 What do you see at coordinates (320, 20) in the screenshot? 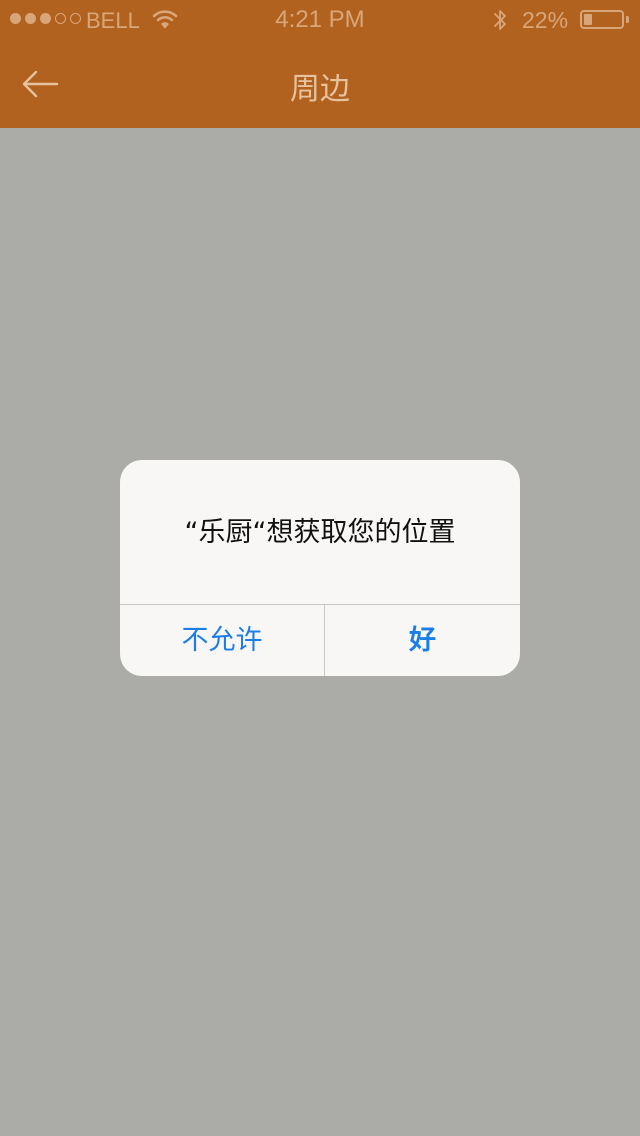
I see `status-bar: BELL 4:21 PM 22%` at bounding box center [320, 20].